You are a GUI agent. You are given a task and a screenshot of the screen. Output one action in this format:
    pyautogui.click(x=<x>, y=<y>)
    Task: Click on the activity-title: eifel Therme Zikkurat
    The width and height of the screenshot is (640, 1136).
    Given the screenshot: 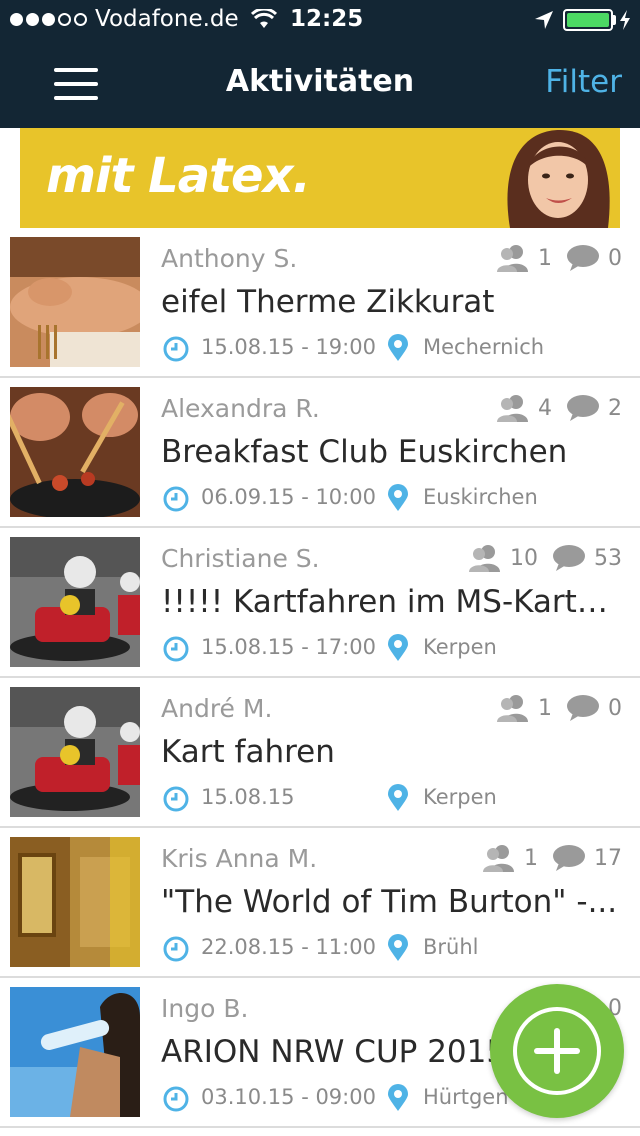 What is the action you would take?
    pyautogui.click(x=328, y=302)
    